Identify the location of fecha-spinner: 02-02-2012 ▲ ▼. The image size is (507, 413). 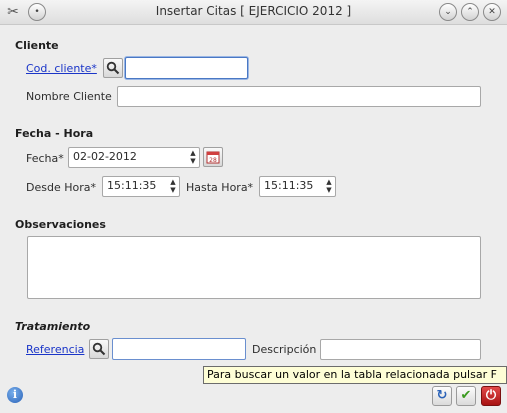
(134, 157).